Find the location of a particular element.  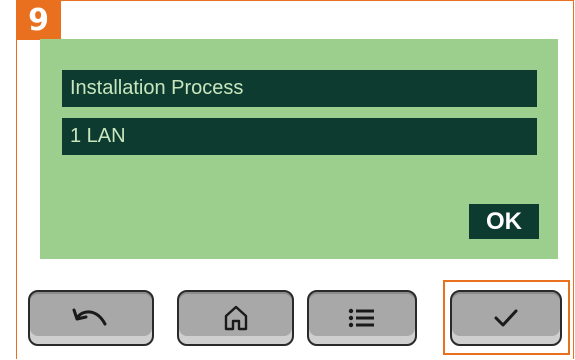

ok-softkey-label: OK is located at coordinates (504, 221).